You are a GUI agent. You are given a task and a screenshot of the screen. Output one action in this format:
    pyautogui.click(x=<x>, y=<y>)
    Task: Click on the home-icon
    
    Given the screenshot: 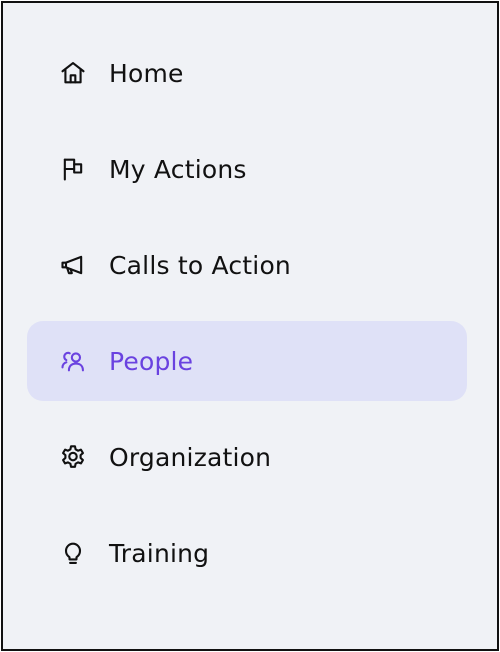 What is the action you would take?
    pyautogui.click(x=73, y=73)
    